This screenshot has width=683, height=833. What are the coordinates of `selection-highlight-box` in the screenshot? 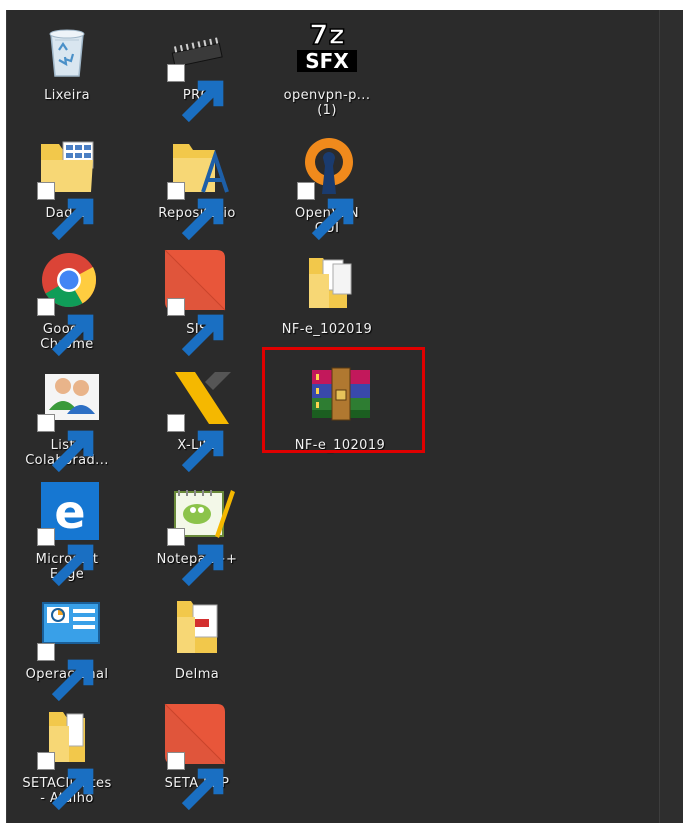 It's located at (343, 400).